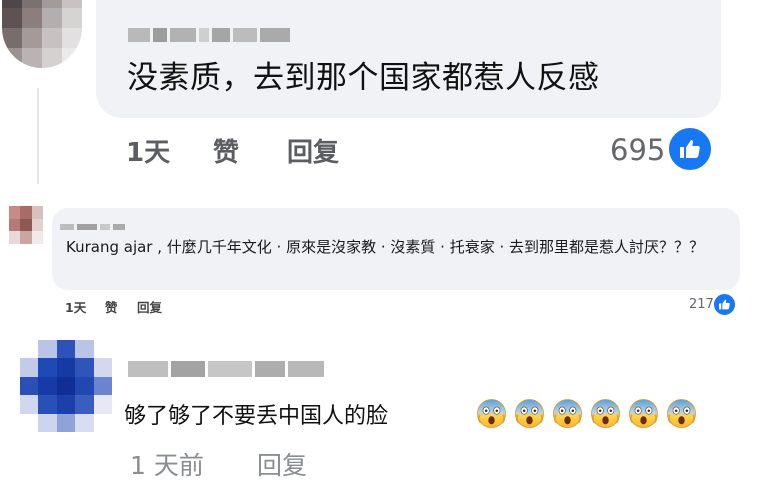  Describe the element at coordinates (256, 416) in the screenshot. I see `comment-text: 够了够了不要丢中国人的脸` at that location.